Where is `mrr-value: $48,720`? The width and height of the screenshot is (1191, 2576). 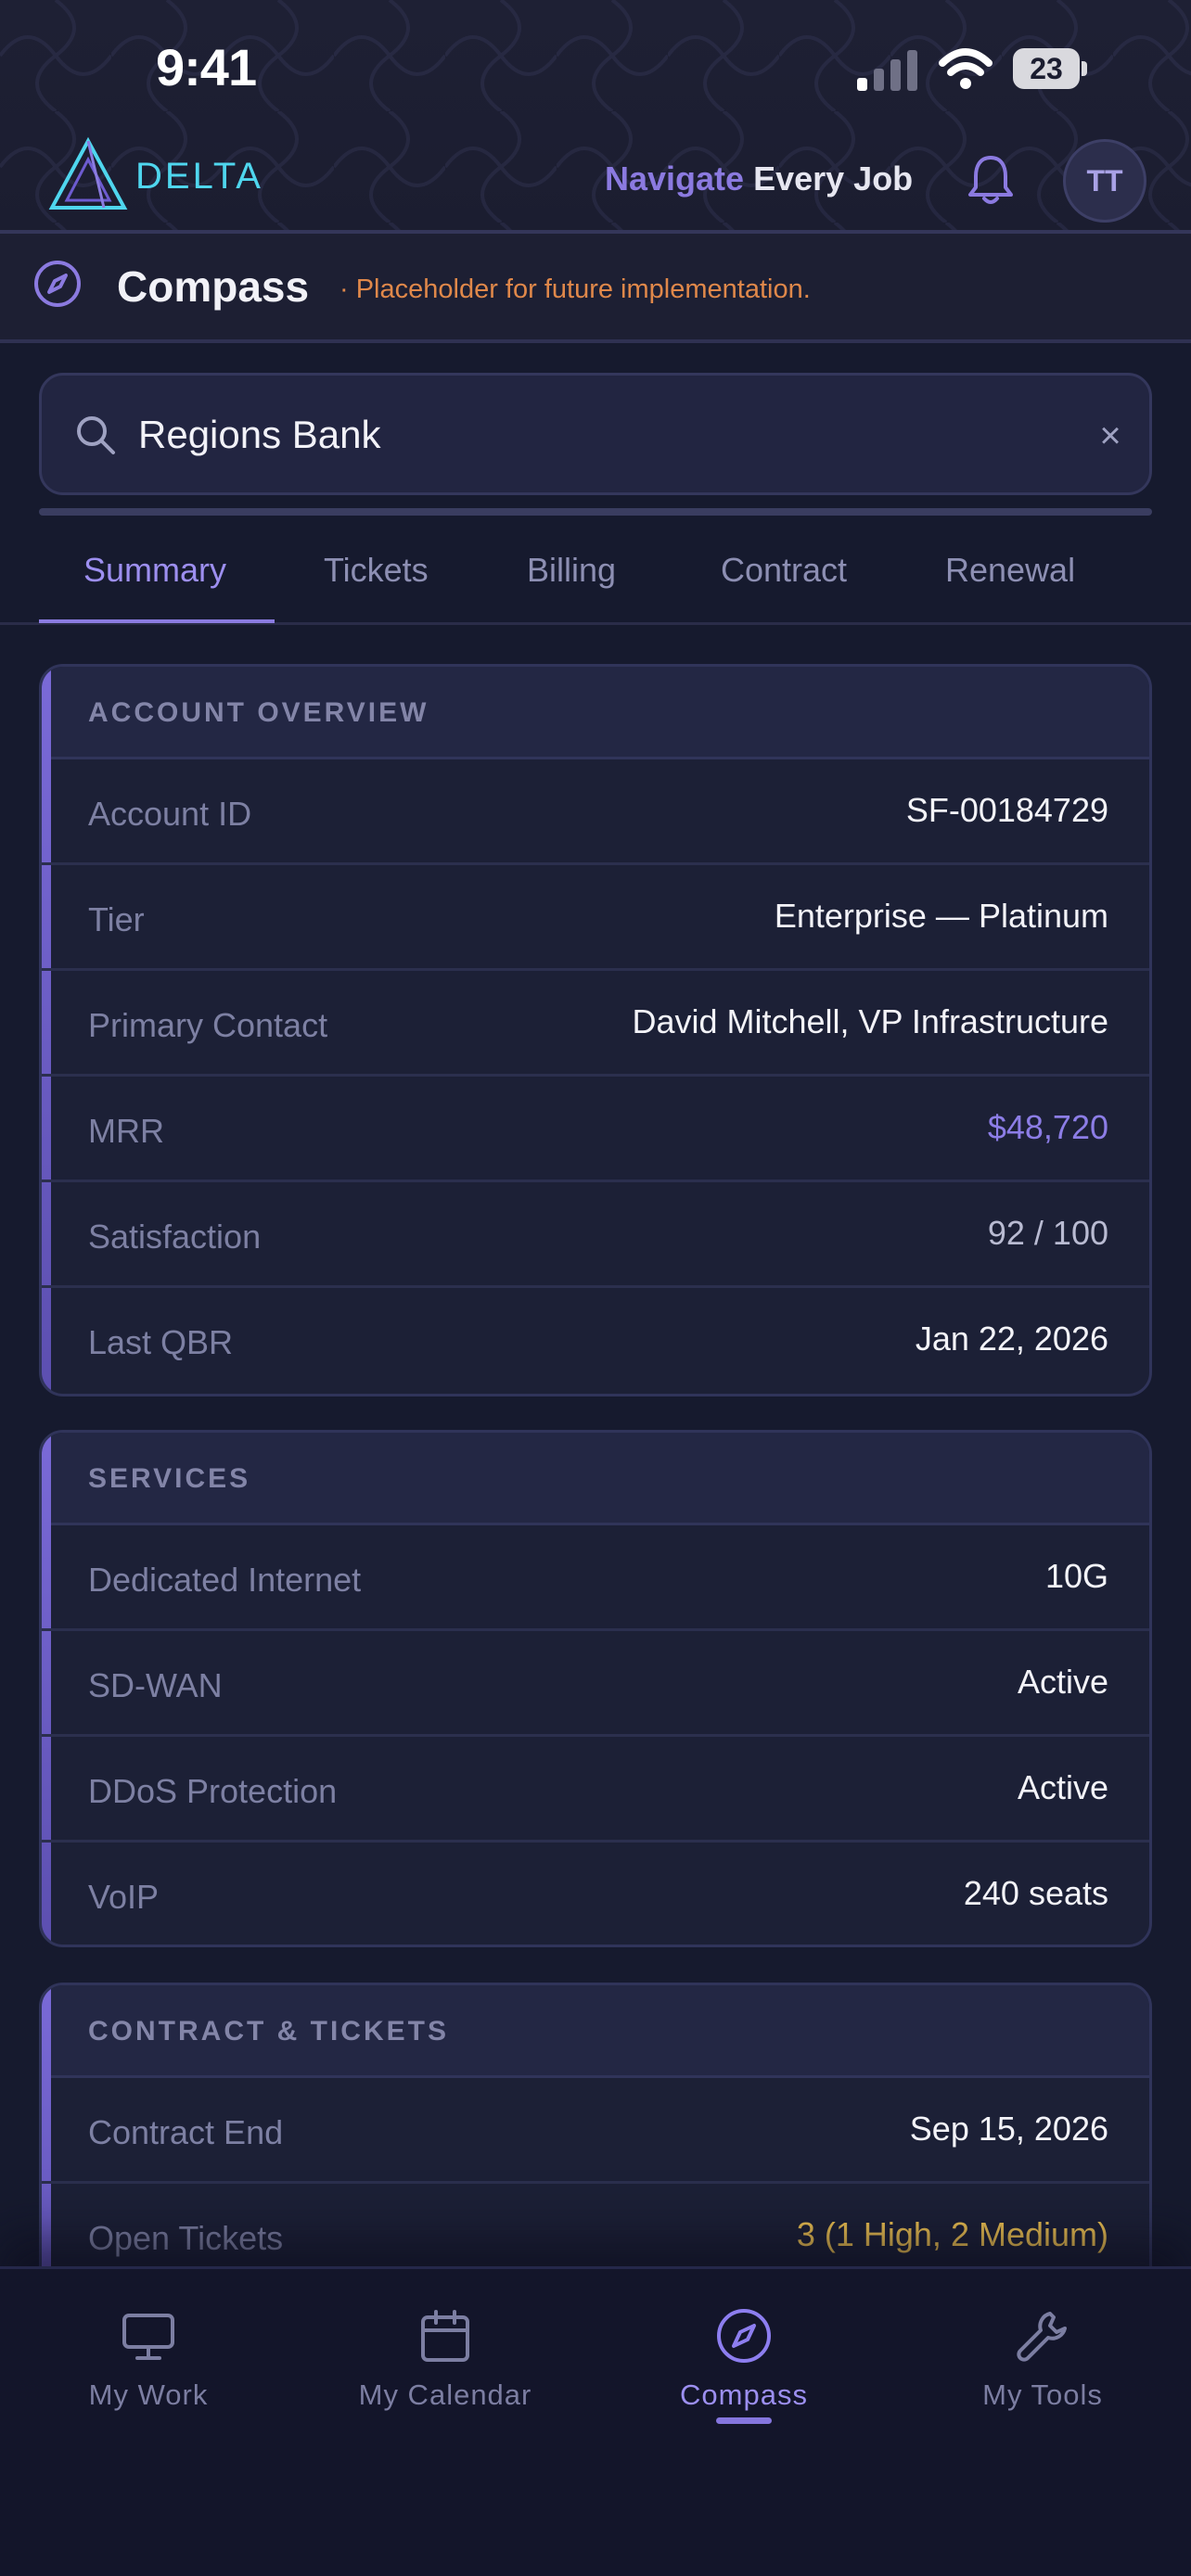
mrr-value: $48,720 is located at coordinates (1047, 1127).